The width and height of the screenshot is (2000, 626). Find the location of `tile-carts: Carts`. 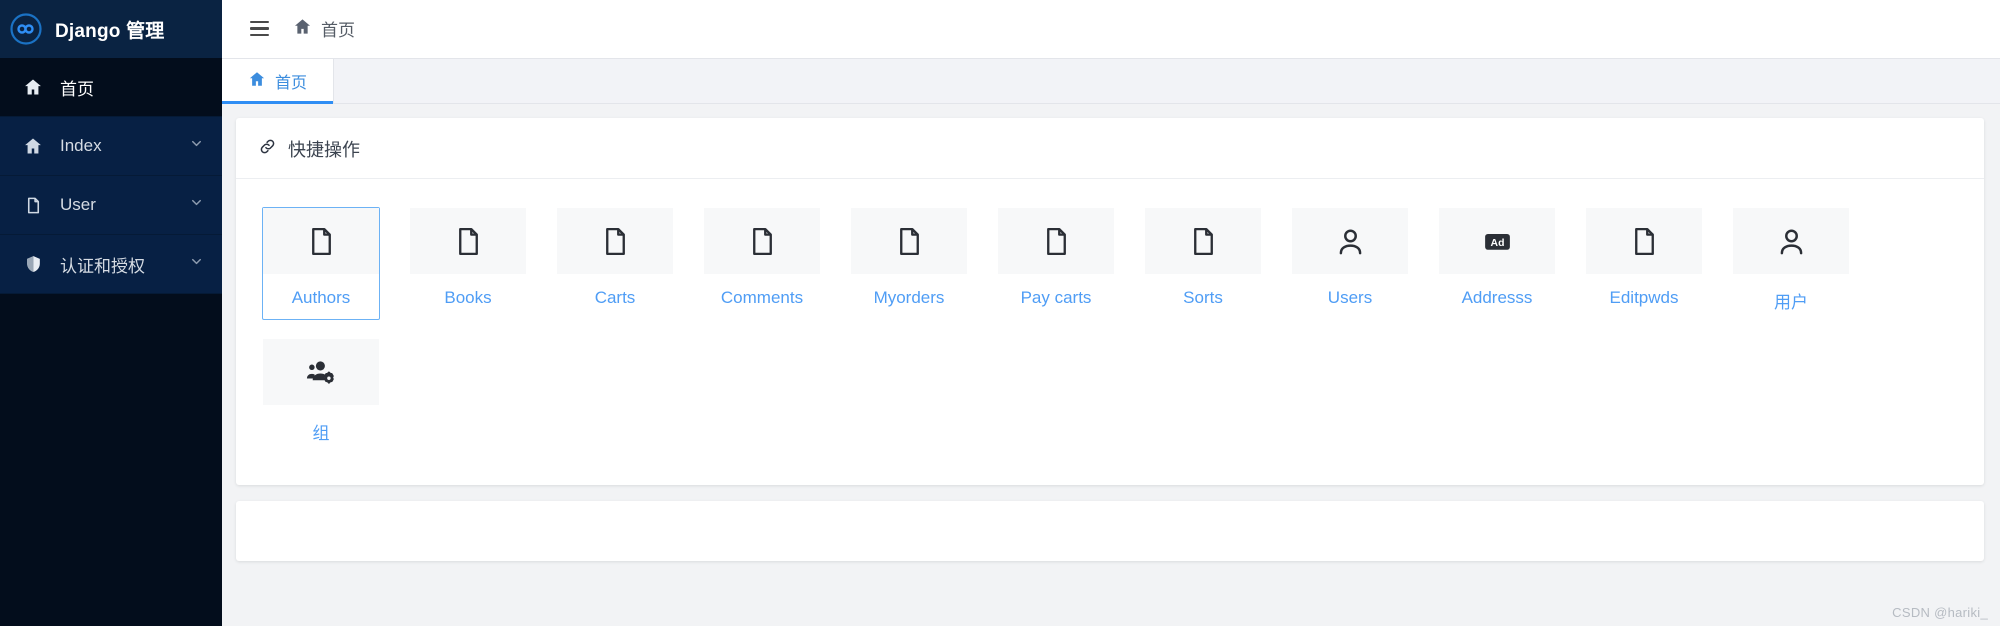

tile-carts: Carts is located at coordinates (615, 263).